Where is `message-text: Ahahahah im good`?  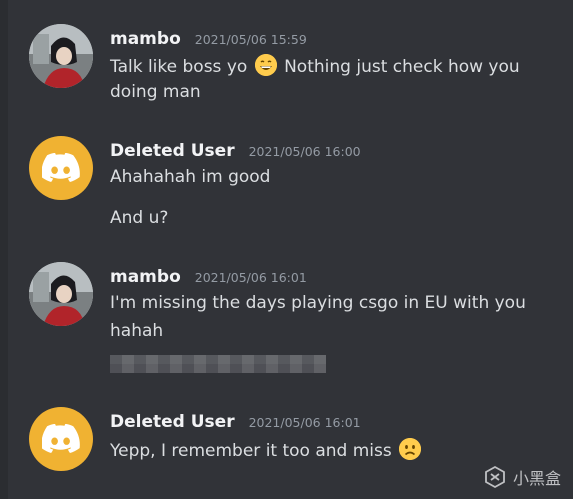
message-text: Ahahahah im good is located at coordinates (190, 177).